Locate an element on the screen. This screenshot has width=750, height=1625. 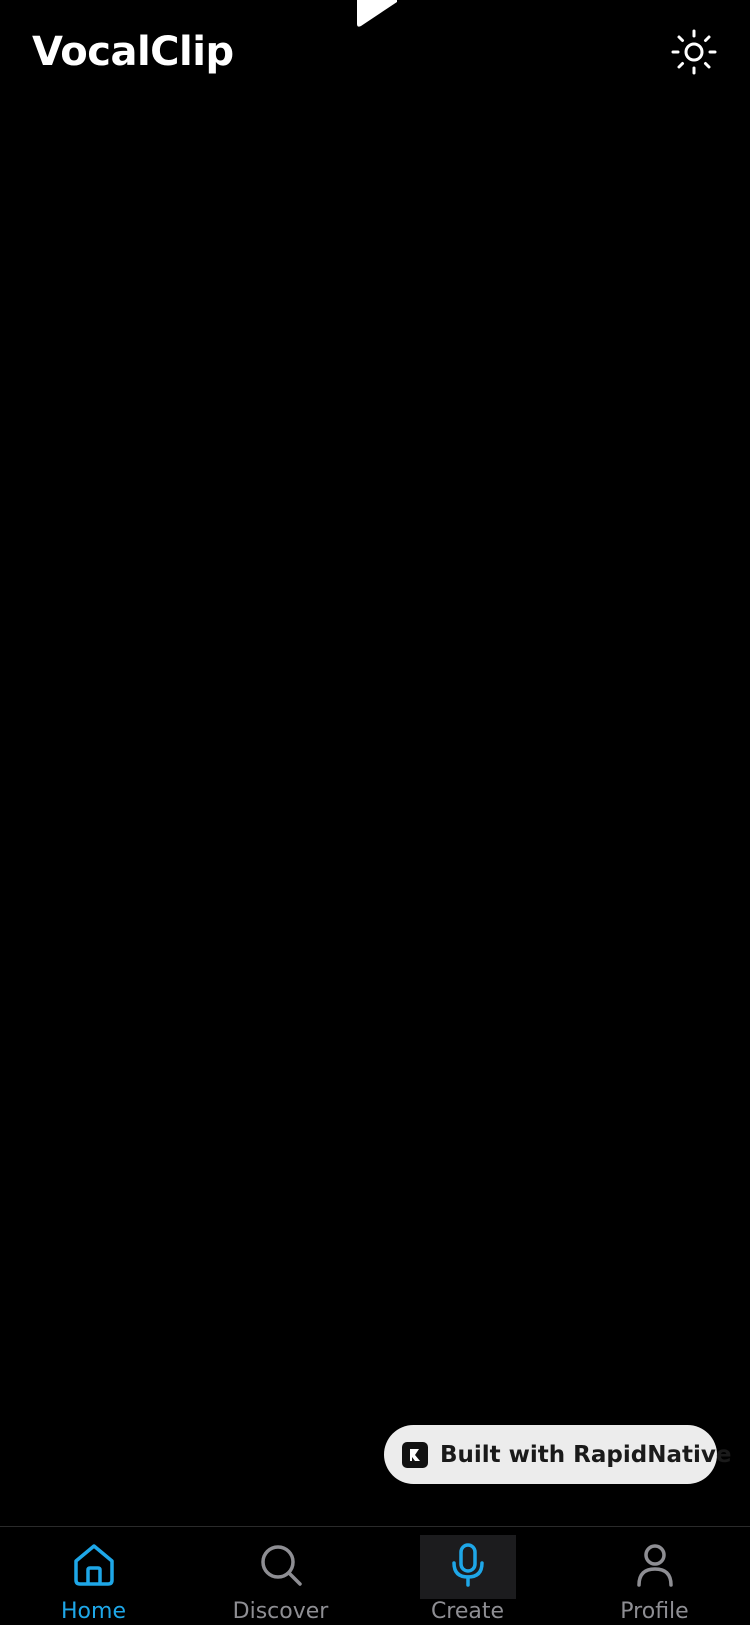
tab-create: Create is located at coordinates (467, 1576).